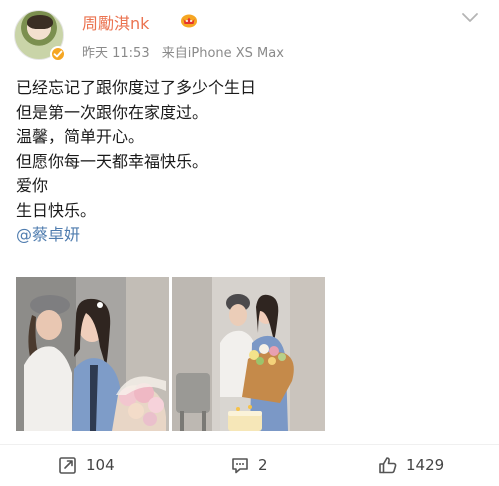 This screenshot has height=486, width=499. I want to click on post-text-line: 温馨，简单开心。, so click(80, 136).